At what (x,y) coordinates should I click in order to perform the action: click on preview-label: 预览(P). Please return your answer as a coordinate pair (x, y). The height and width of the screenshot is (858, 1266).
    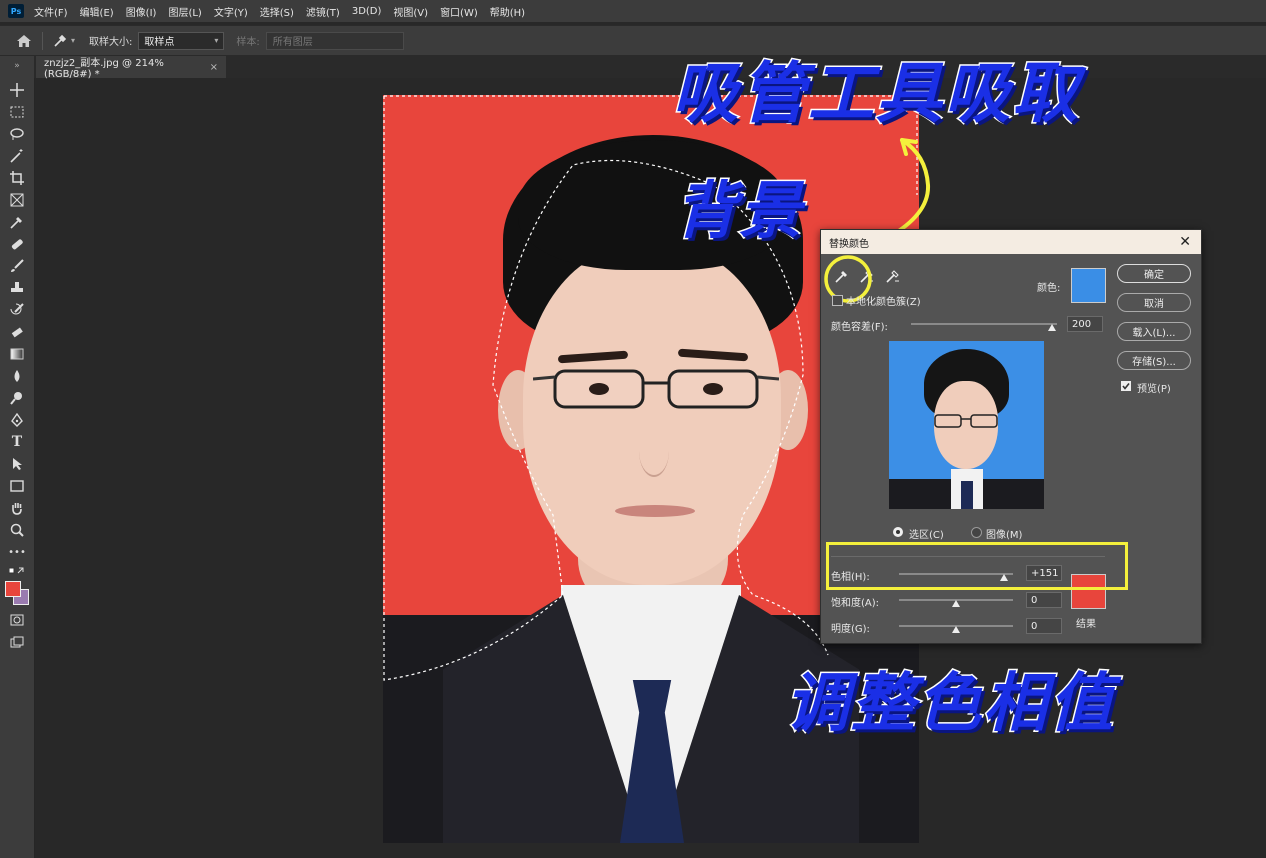
    Looking at the image, I should click on (1154, 389).